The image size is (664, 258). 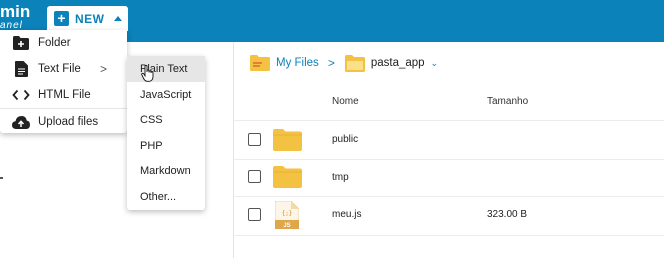 I want to click on menu-item-text-file: Text File >, so click(x=63, y=69).